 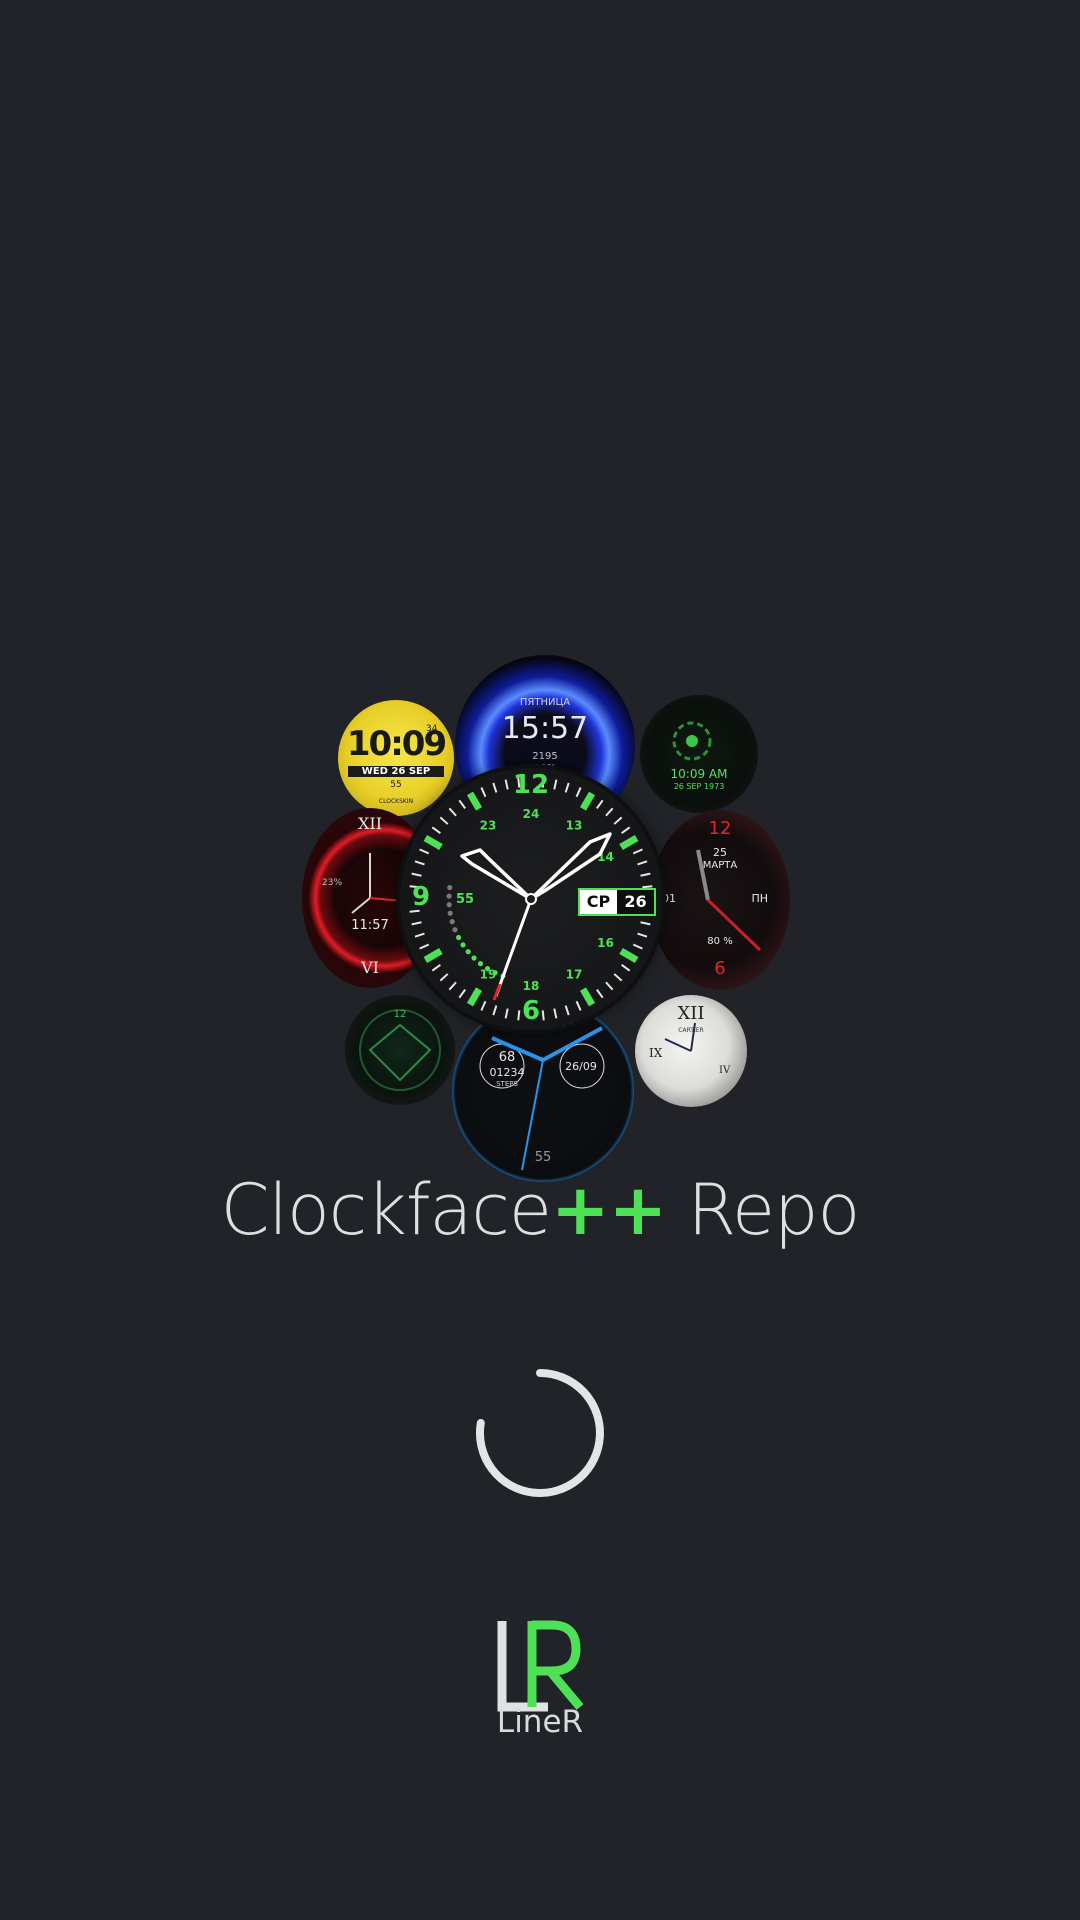 I want to click on main-seconds: 55, so click(x=465, y=899).